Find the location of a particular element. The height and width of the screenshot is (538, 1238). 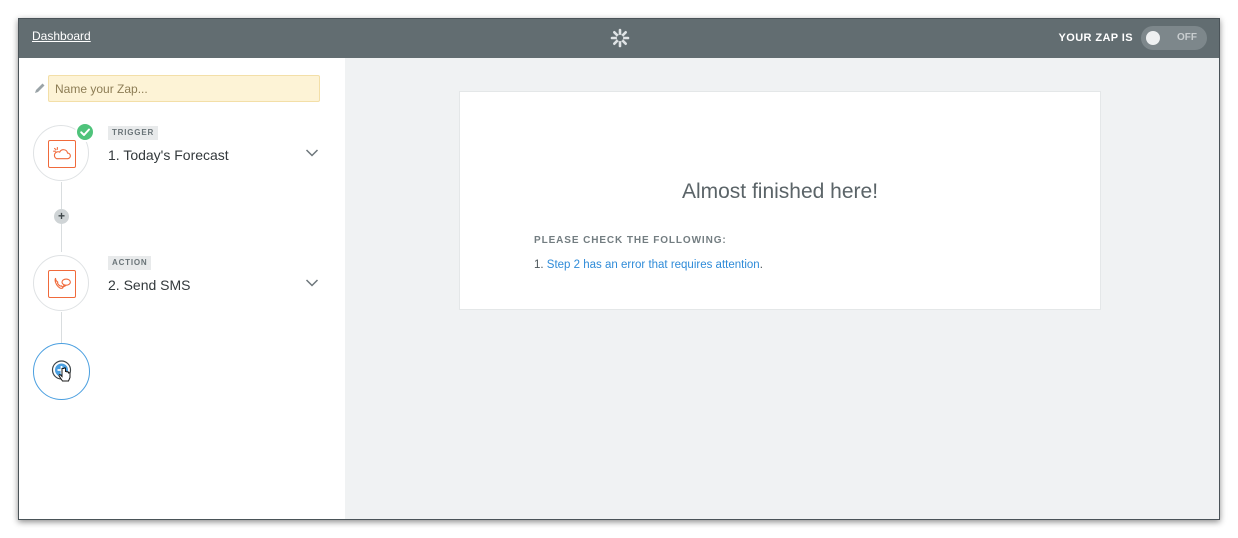

list-item-number: 1. is located at coordinates (539, 265).